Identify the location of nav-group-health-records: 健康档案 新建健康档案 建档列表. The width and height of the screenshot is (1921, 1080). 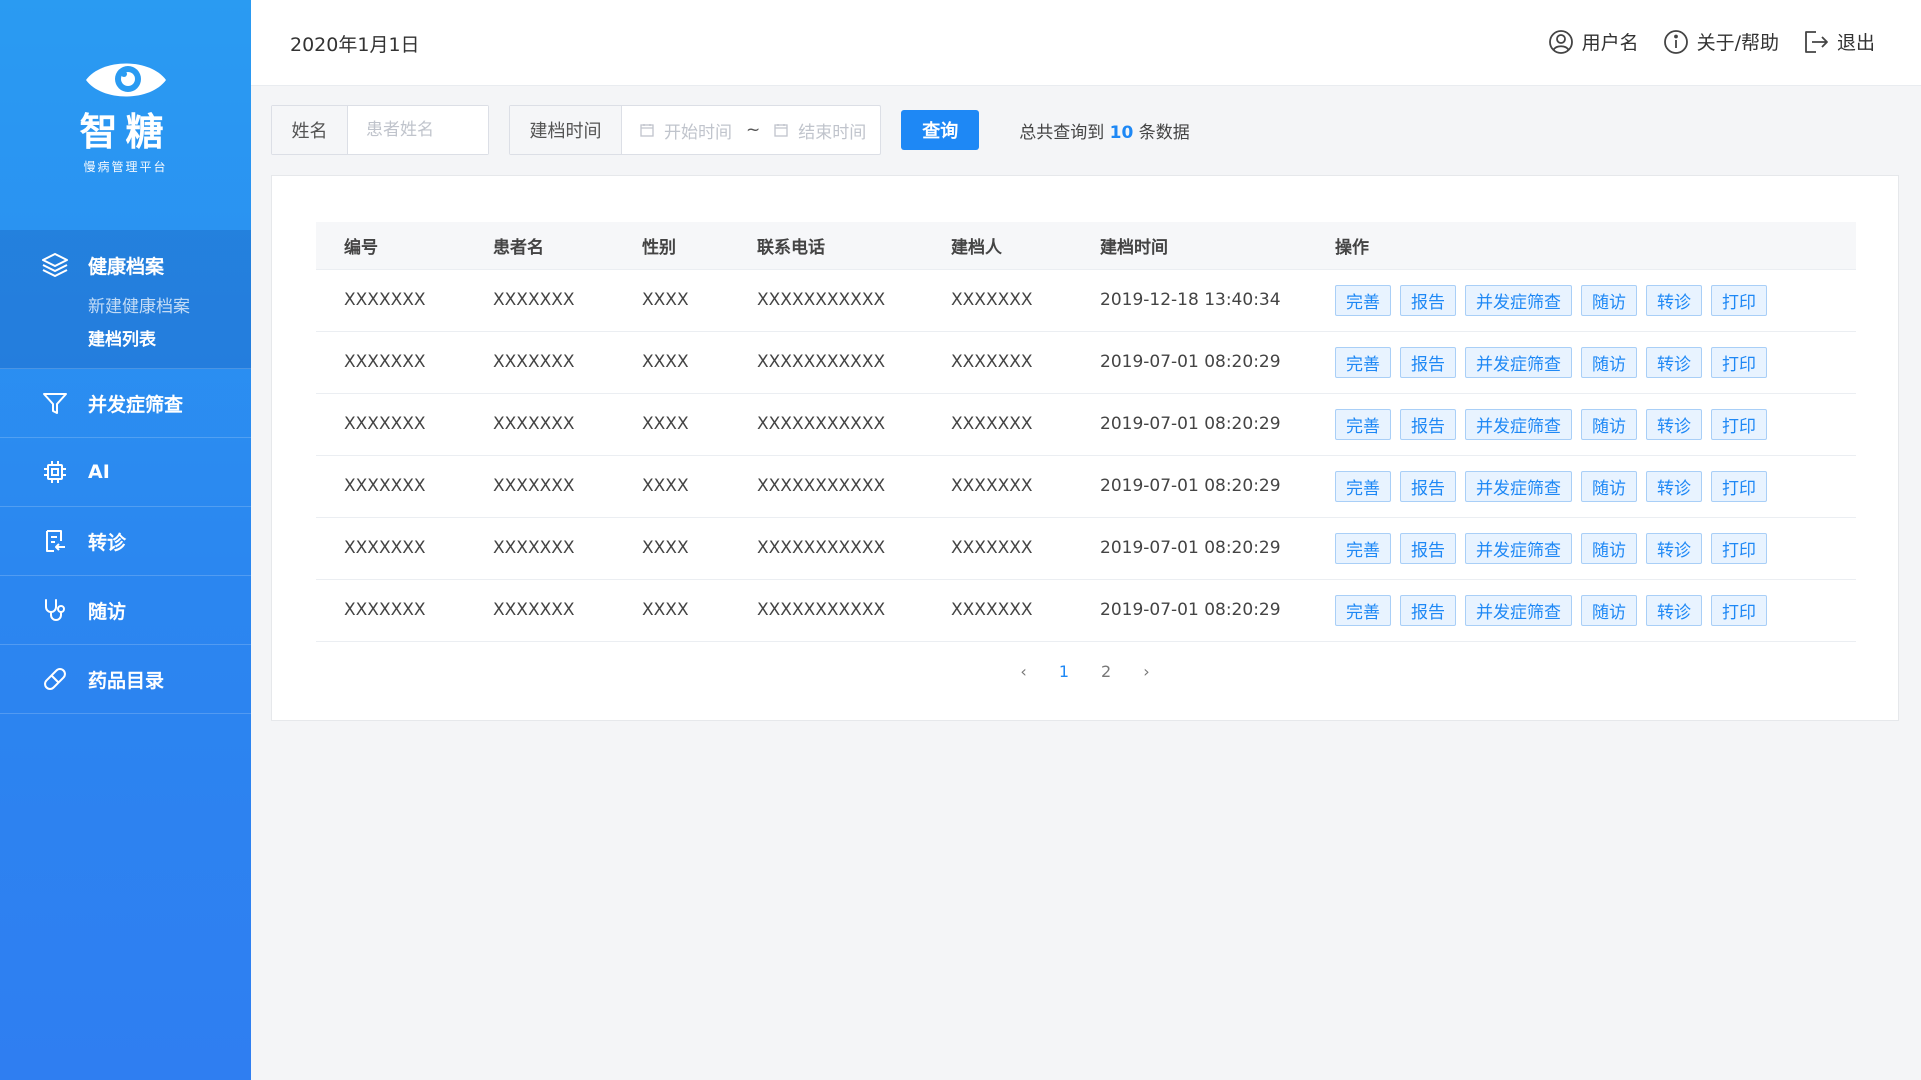
(125, 299).